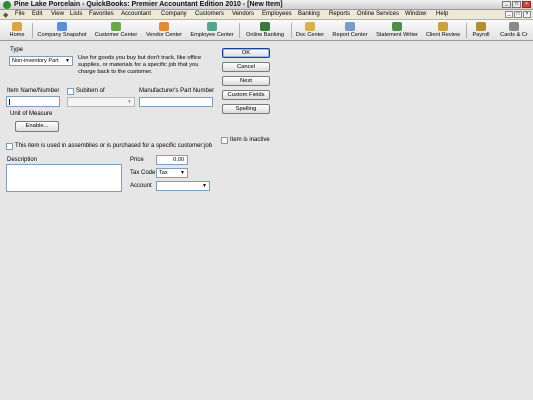  What do you see at coordinates (20, 14) in the screenshot?
I see `menu-file: File` at bounding box center [20, 14].